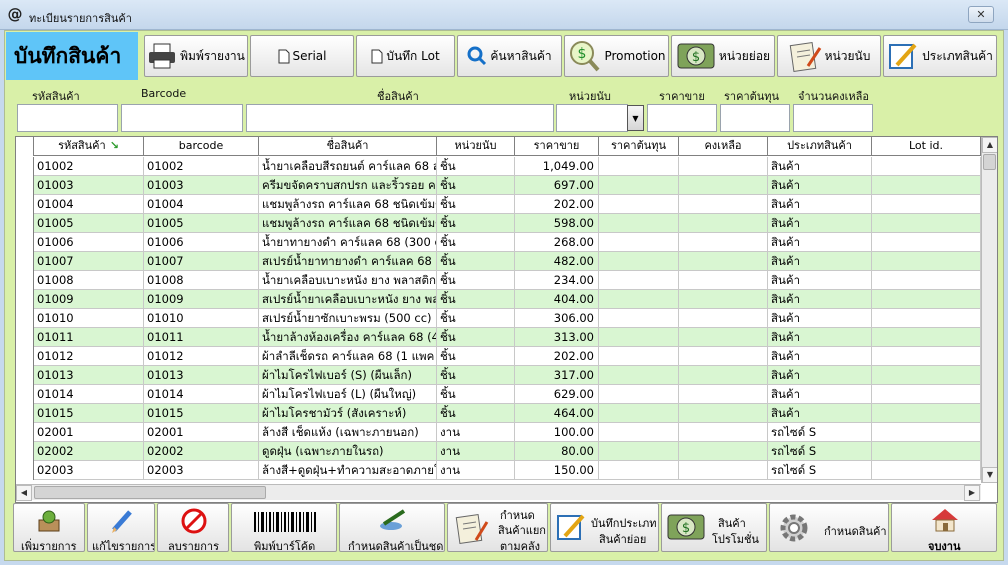 This screenshot has width=1008, height=565. Describe the element at coordinates (285, 522) in the screenshot. I see `barcode-icon` at that location.